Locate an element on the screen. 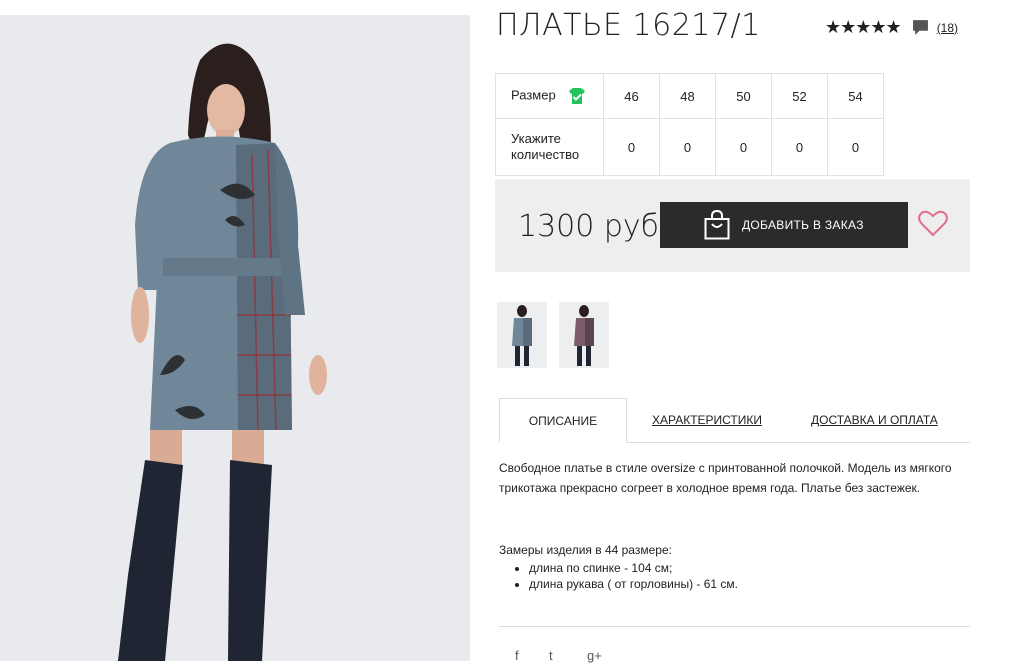 The image size is (1009, 663). shopping-bag-icon is located at coordinates (717, 225).